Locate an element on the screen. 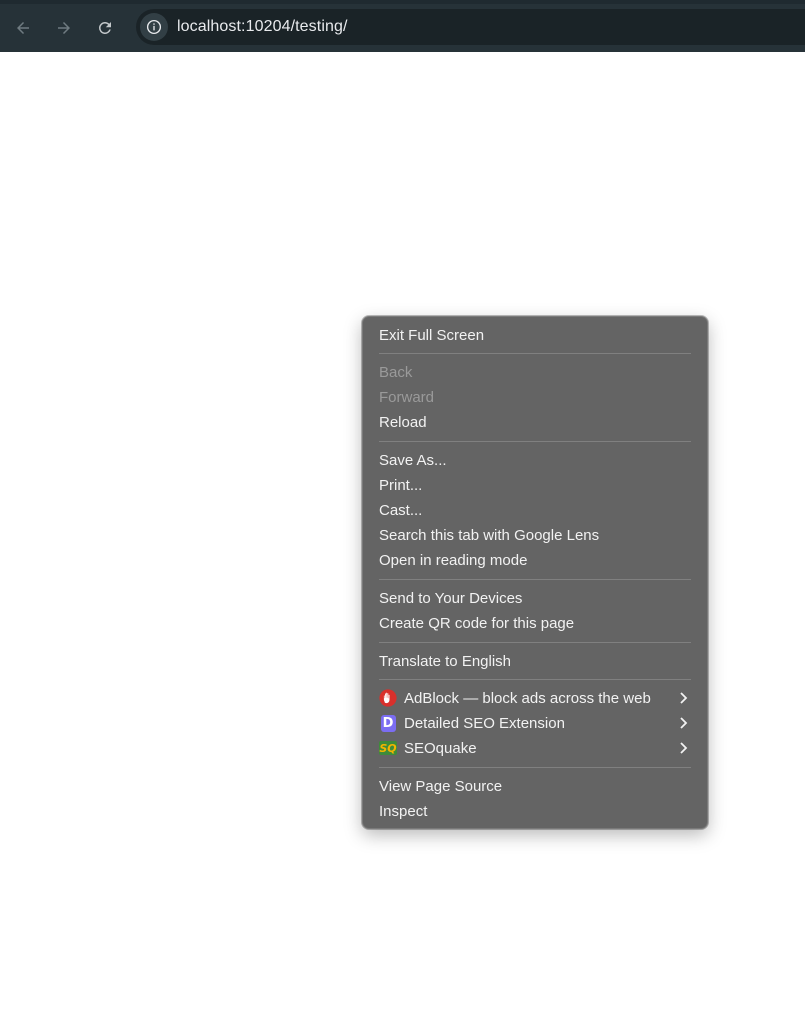 The image size is (805, 1024). menu-item-label: View Page Source is located at coordinates (441, 786).